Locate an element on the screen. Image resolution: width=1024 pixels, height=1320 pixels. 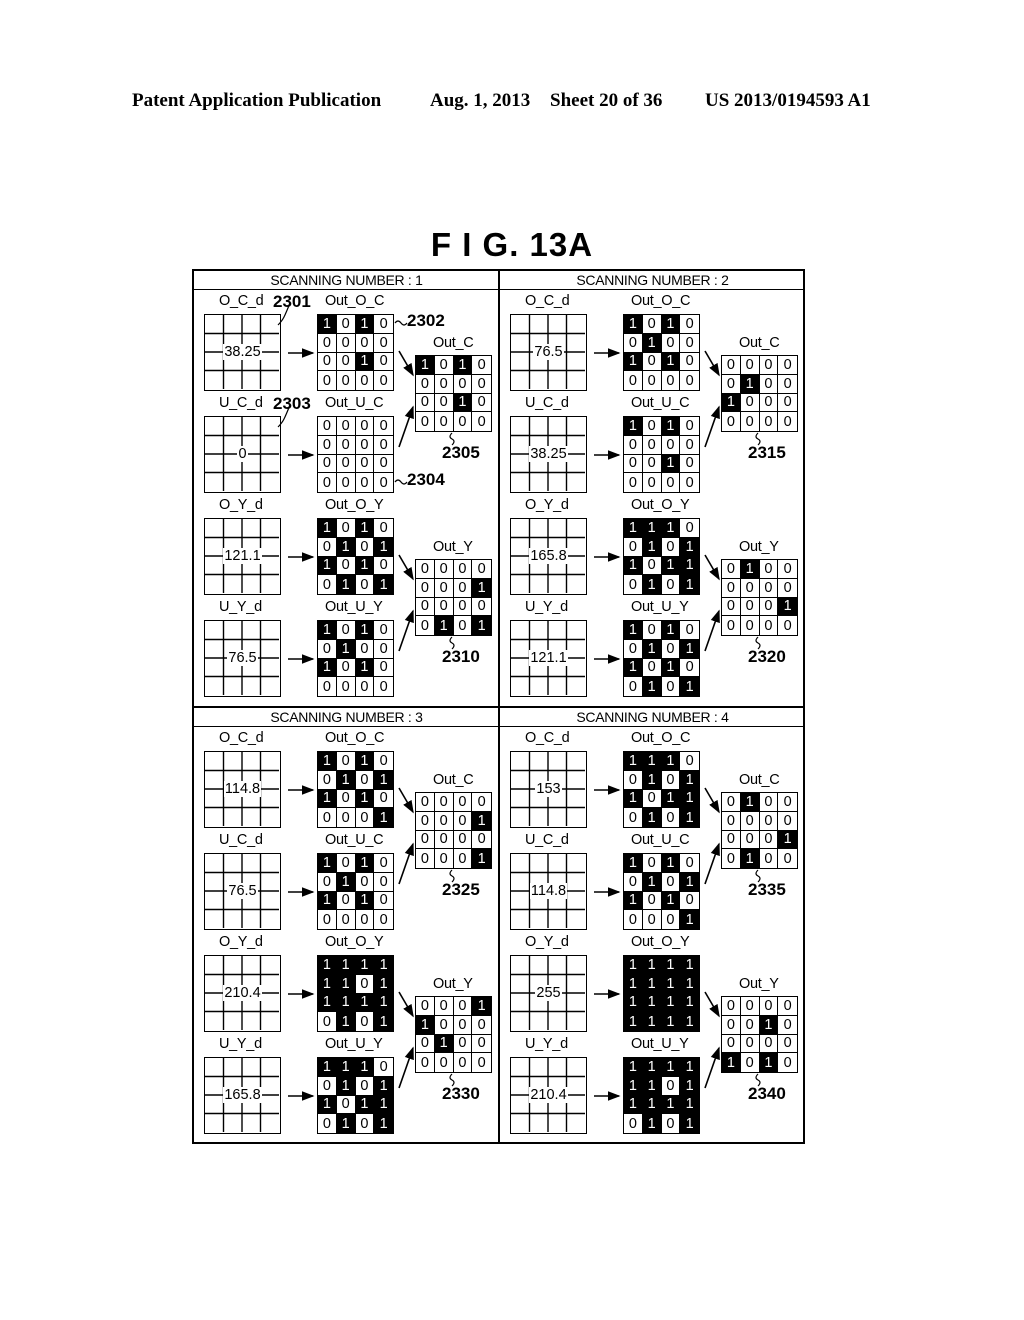
matrix-out-o-y: 1111110111110101 is located at coordinates (355, 993).